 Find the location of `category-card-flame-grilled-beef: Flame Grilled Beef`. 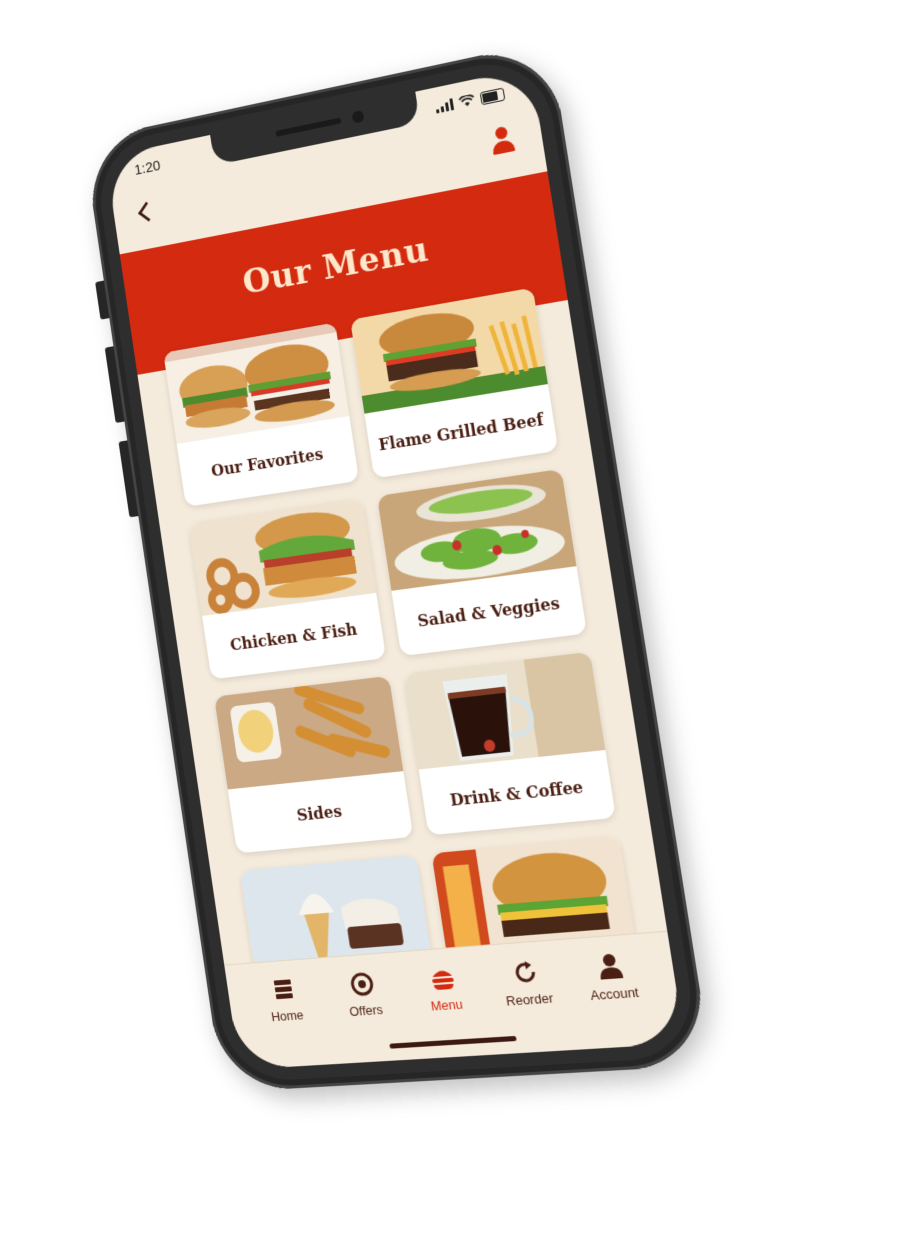

category-card-flame-grilled-beef: Flame Grilled Beef is located at coordinates (454, 383).